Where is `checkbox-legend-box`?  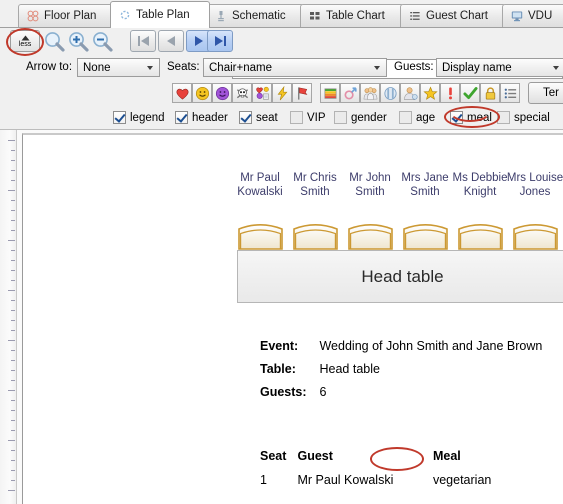
checkbox-legend-box is located at coordinates (119, 117).